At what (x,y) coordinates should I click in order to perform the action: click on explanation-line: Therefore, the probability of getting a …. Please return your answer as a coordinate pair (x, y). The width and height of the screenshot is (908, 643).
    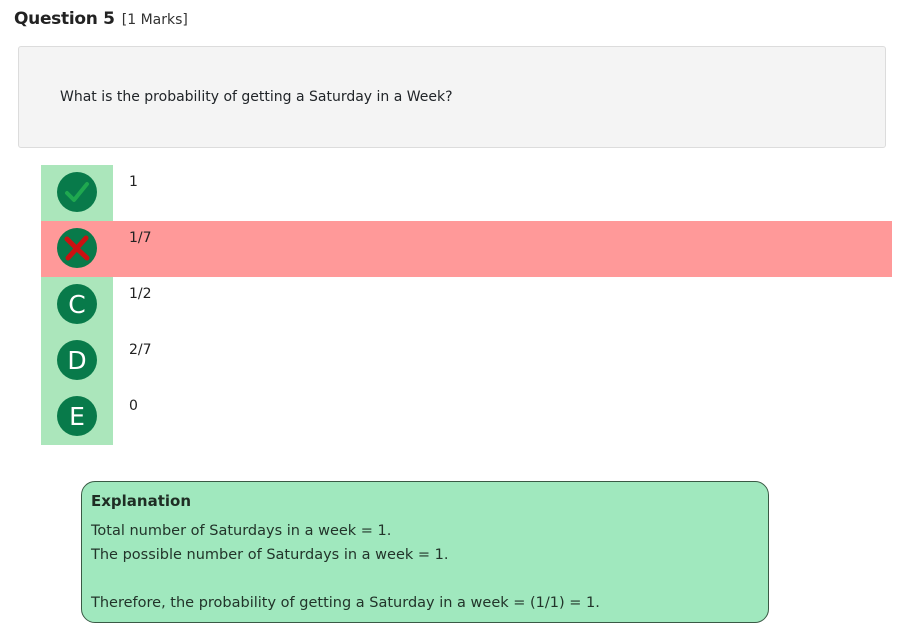
    Looking at the image, I should click on (345, 603).